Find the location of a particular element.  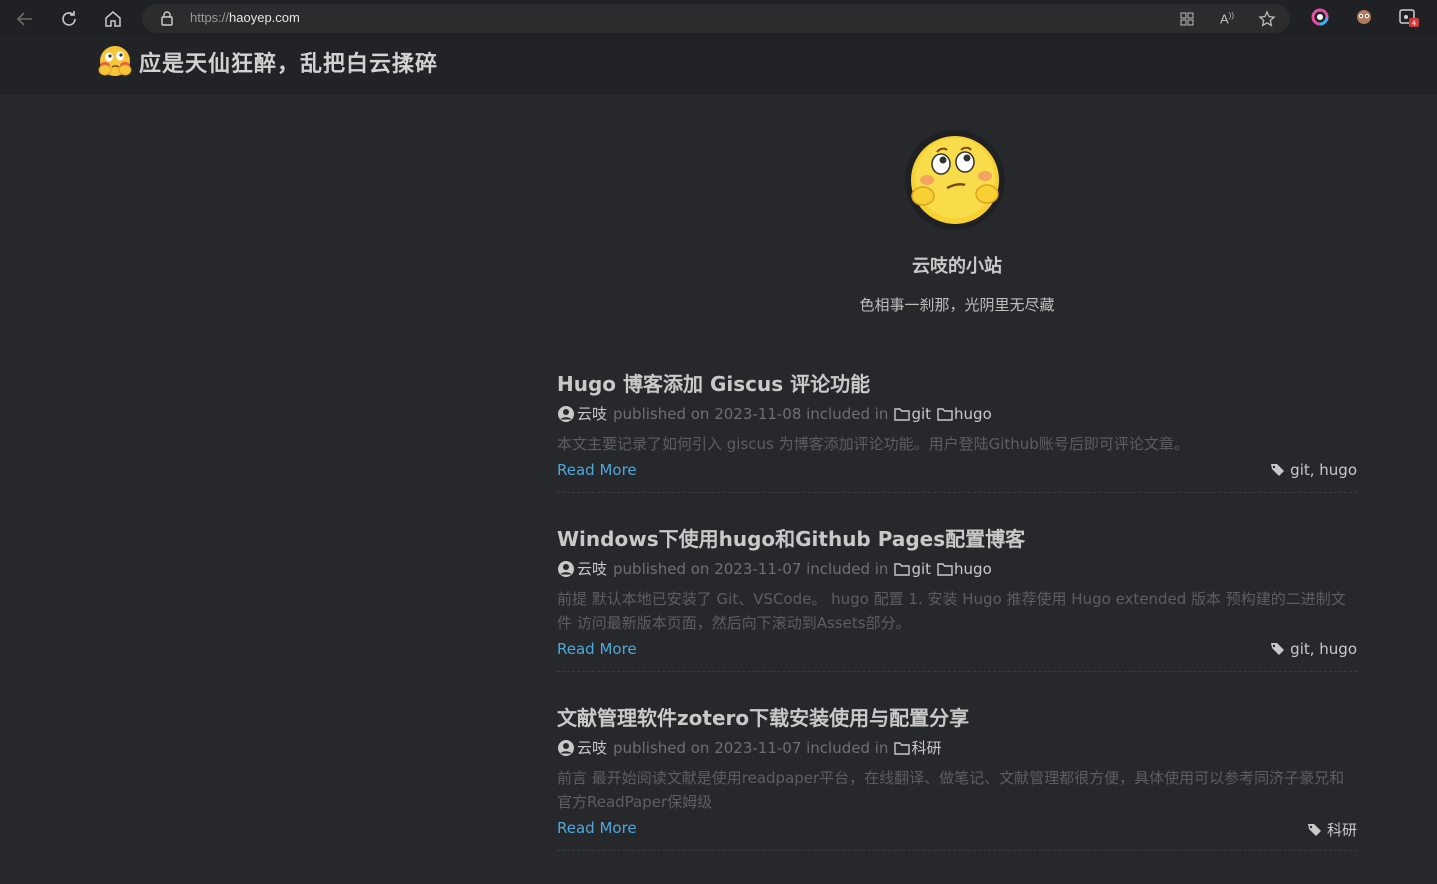

svg-text: 4 is located at coordinates (1414, 24).